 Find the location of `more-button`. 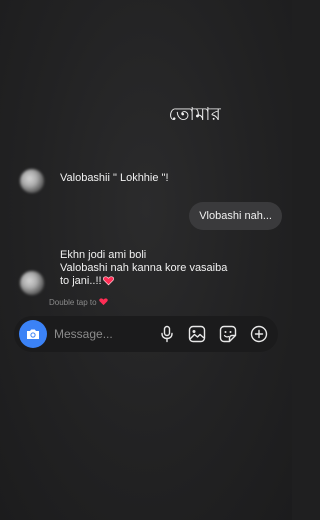

more-button is located at coordinates (259, 334).